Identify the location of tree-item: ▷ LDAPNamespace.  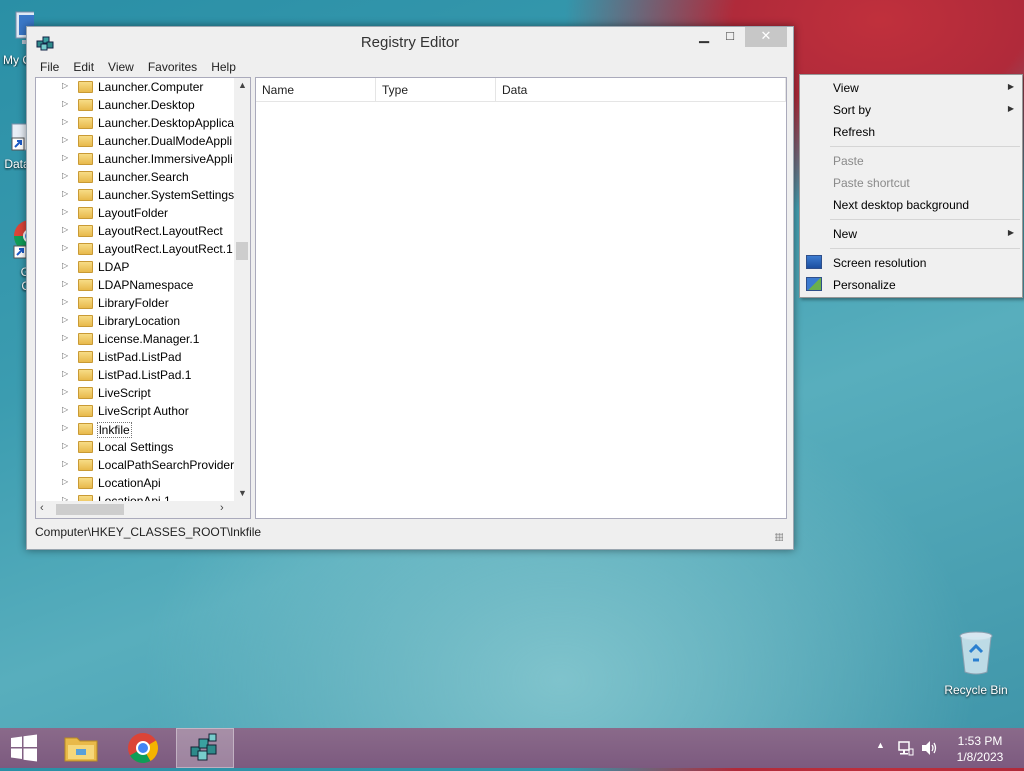
(136, 285).